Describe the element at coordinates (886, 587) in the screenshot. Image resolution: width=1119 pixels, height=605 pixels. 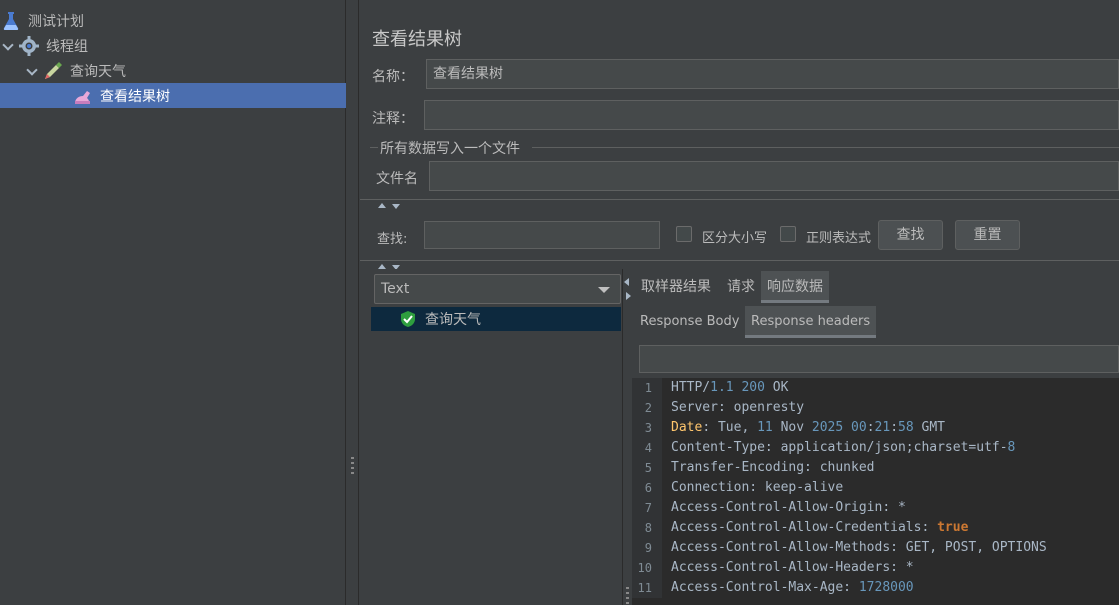
I see `code-token: 1728000` at that location.